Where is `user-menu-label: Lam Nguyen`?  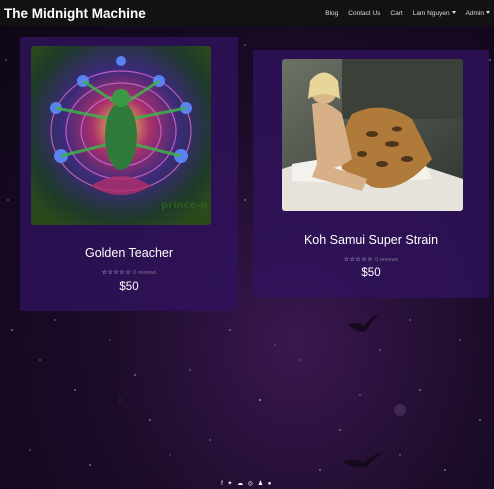
user-menu-label: Lam Nguyen is located at coordinates (431, 13).